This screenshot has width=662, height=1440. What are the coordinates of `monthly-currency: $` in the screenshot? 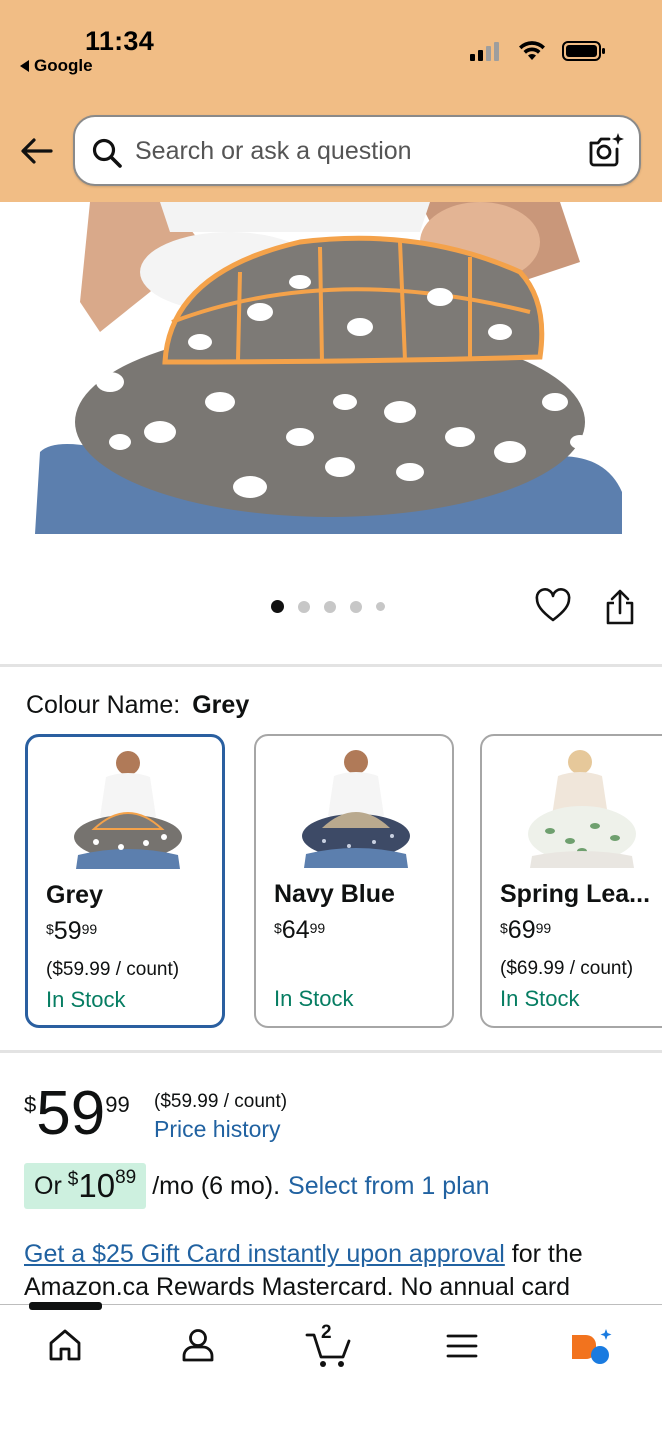 It's located at (73, 1179).